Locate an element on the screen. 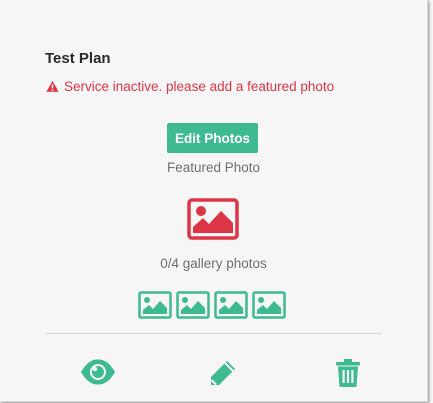 Image resolution: width=433 pixels, height=403 pixels. trash-icon is located at coordinates (348, 373).